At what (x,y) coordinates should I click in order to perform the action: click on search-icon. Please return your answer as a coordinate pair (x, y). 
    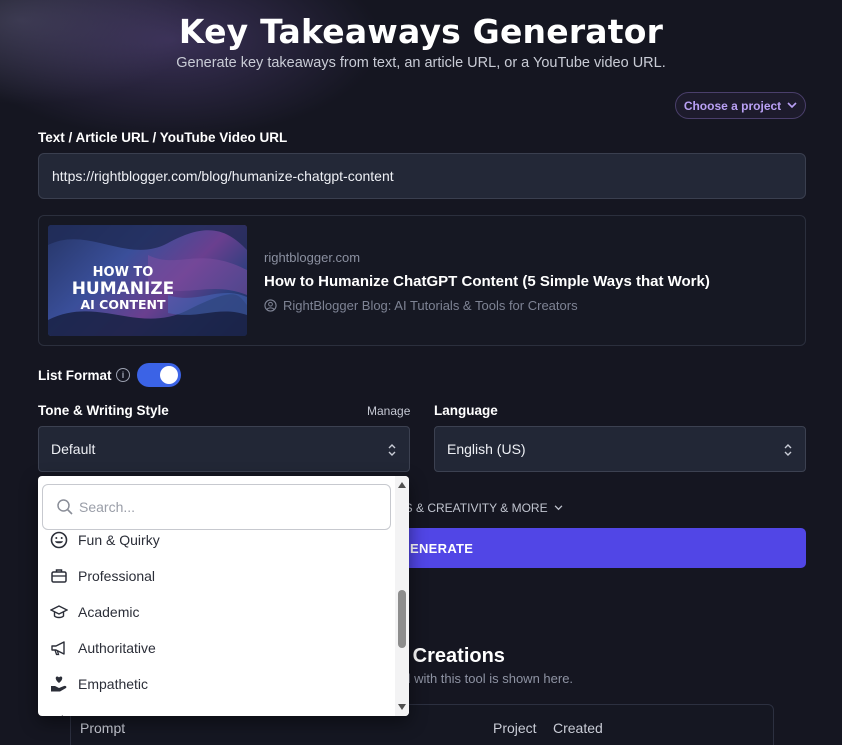
    Looking at the image, I should click on (65, 507).